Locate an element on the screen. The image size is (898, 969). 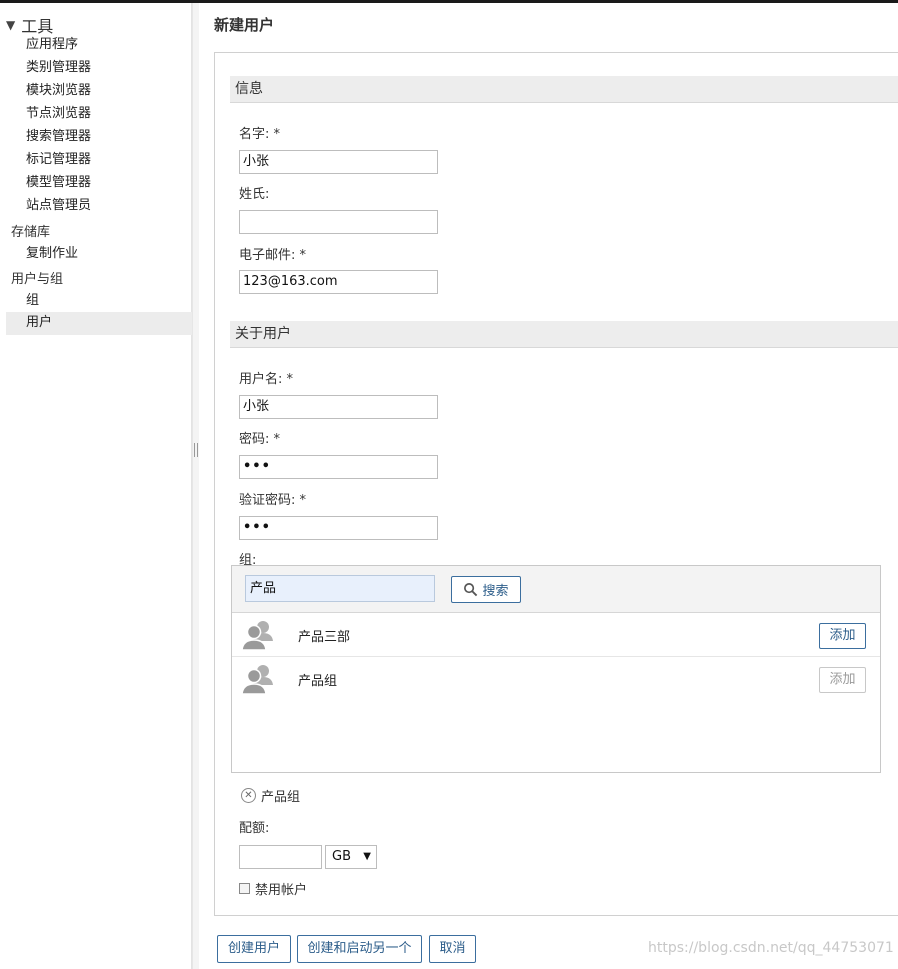
add-group-button-disabled: 添加 is located at coordinates (842, 680).